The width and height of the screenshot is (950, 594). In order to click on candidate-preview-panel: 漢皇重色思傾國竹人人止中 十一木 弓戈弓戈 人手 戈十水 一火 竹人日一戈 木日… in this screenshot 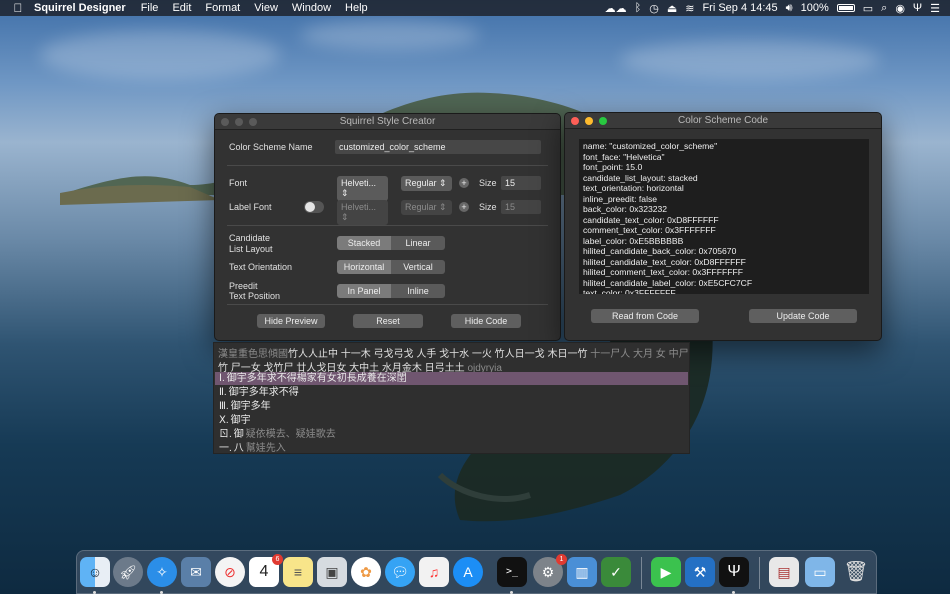, I will do `click(451, 398)`.